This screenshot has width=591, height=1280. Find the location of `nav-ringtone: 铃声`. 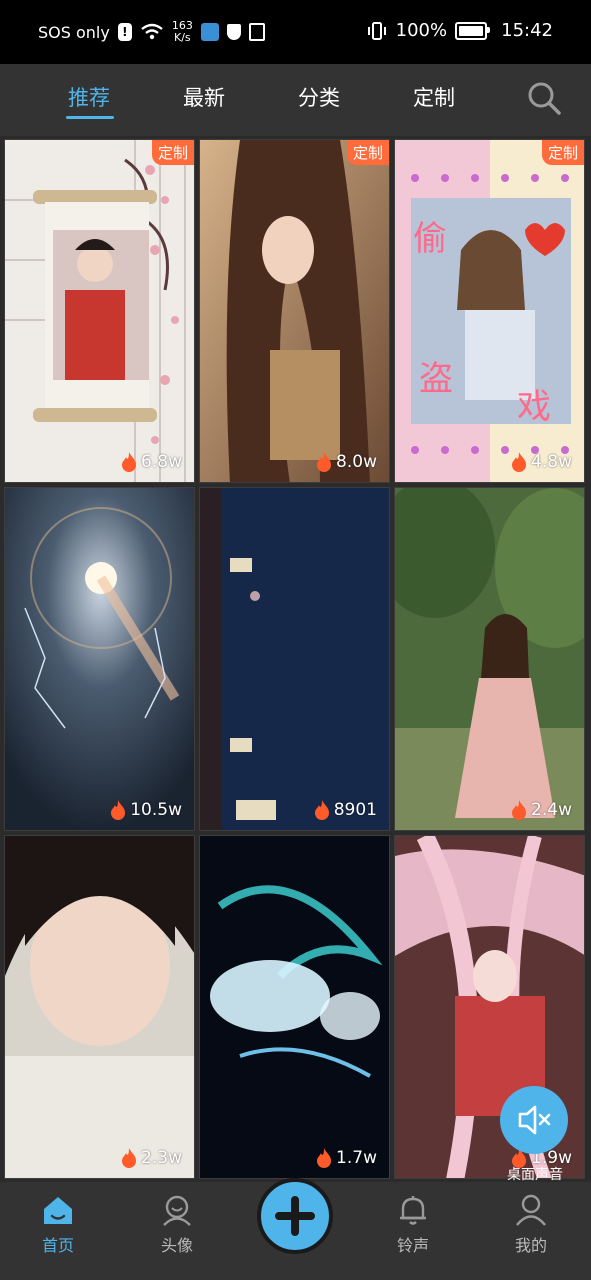

nav-ringtone: 铃声 is located at coordinates (413, 1225).